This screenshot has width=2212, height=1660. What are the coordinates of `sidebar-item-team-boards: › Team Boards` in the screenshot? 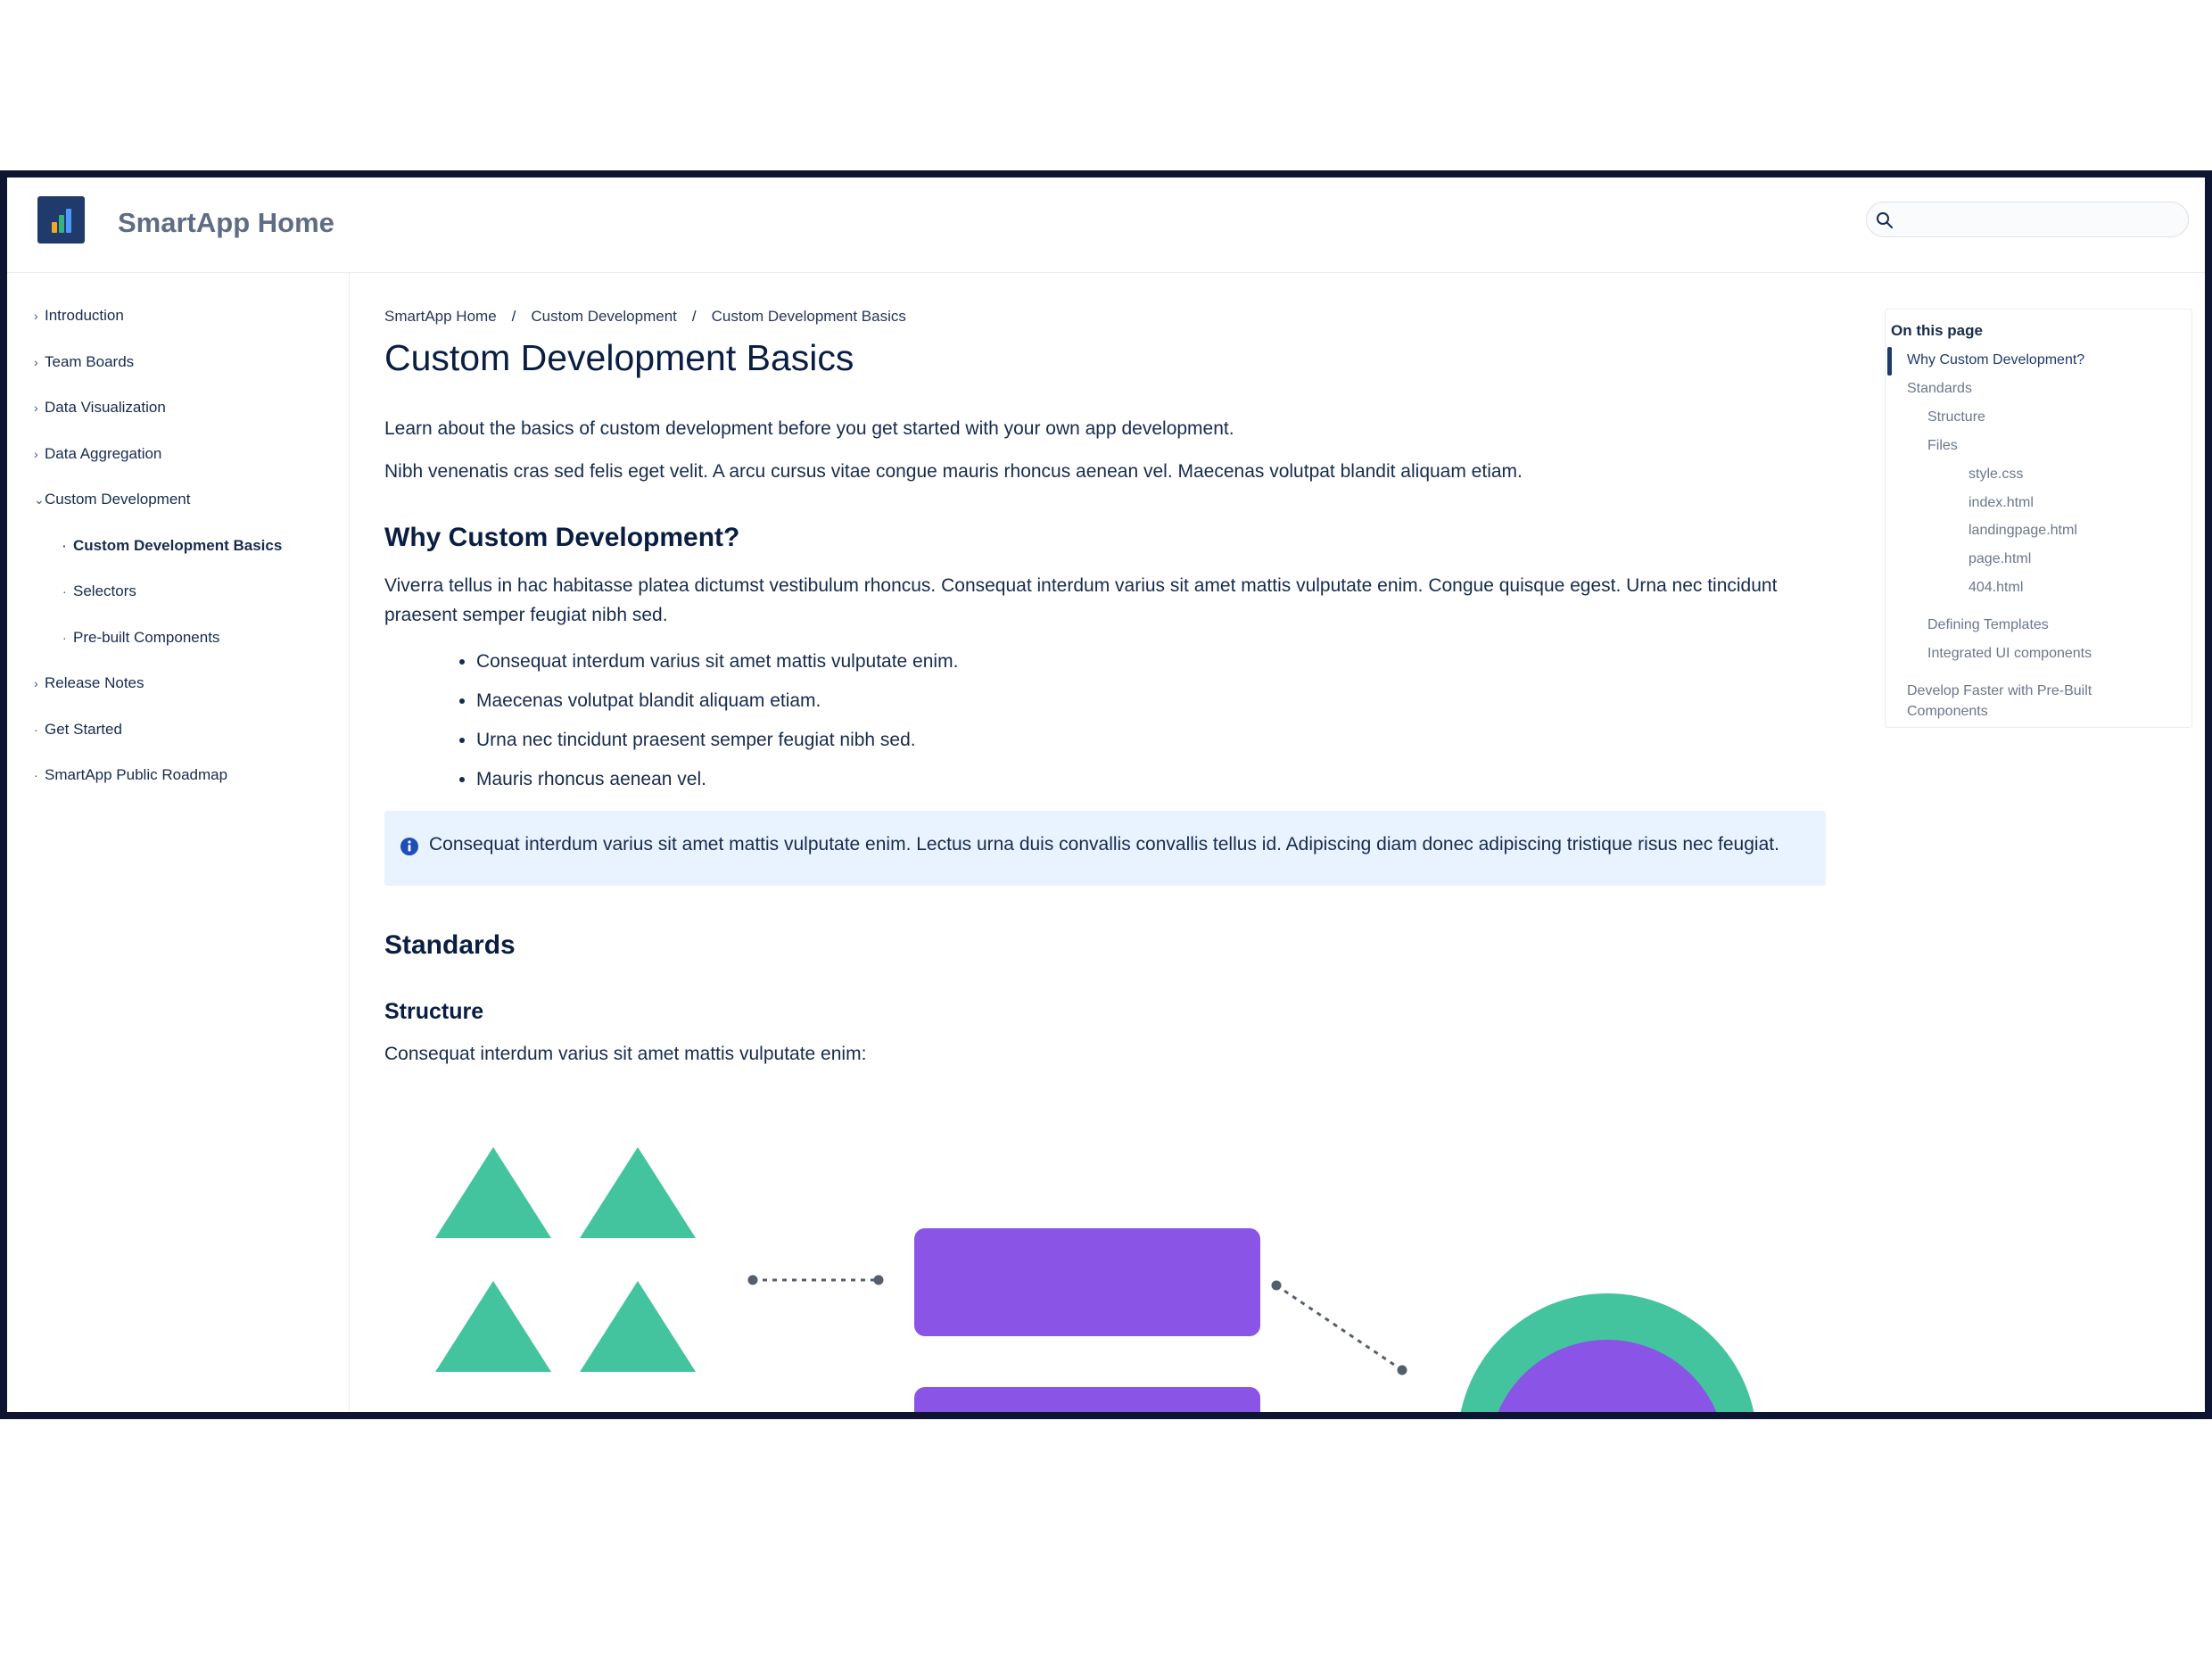 It's located at (84, 362).